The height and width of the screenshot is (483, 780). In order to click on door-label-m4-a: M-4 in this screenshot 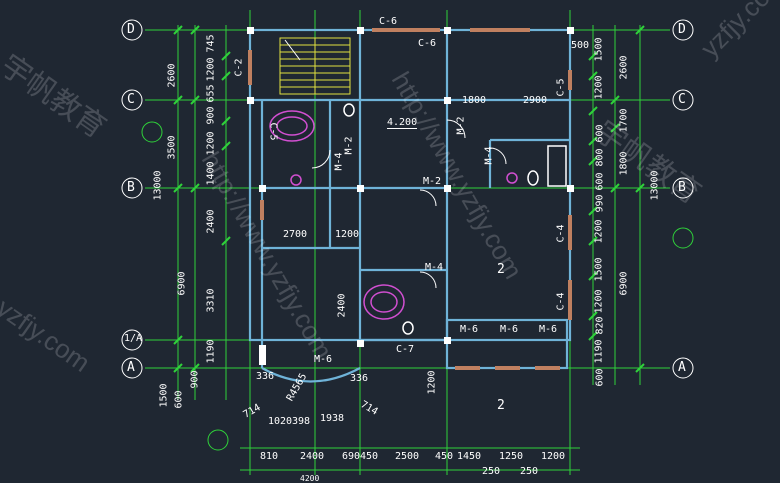, I will do `click(339, 161)`.